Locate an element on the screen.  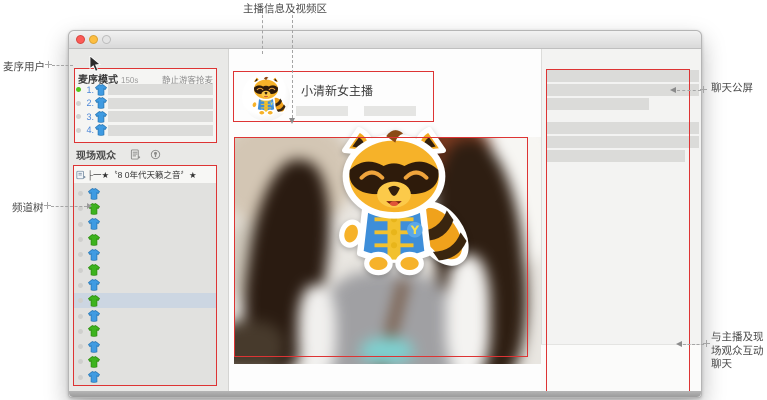
yy-raccoon-mascot is located at coordinates (394, 205).